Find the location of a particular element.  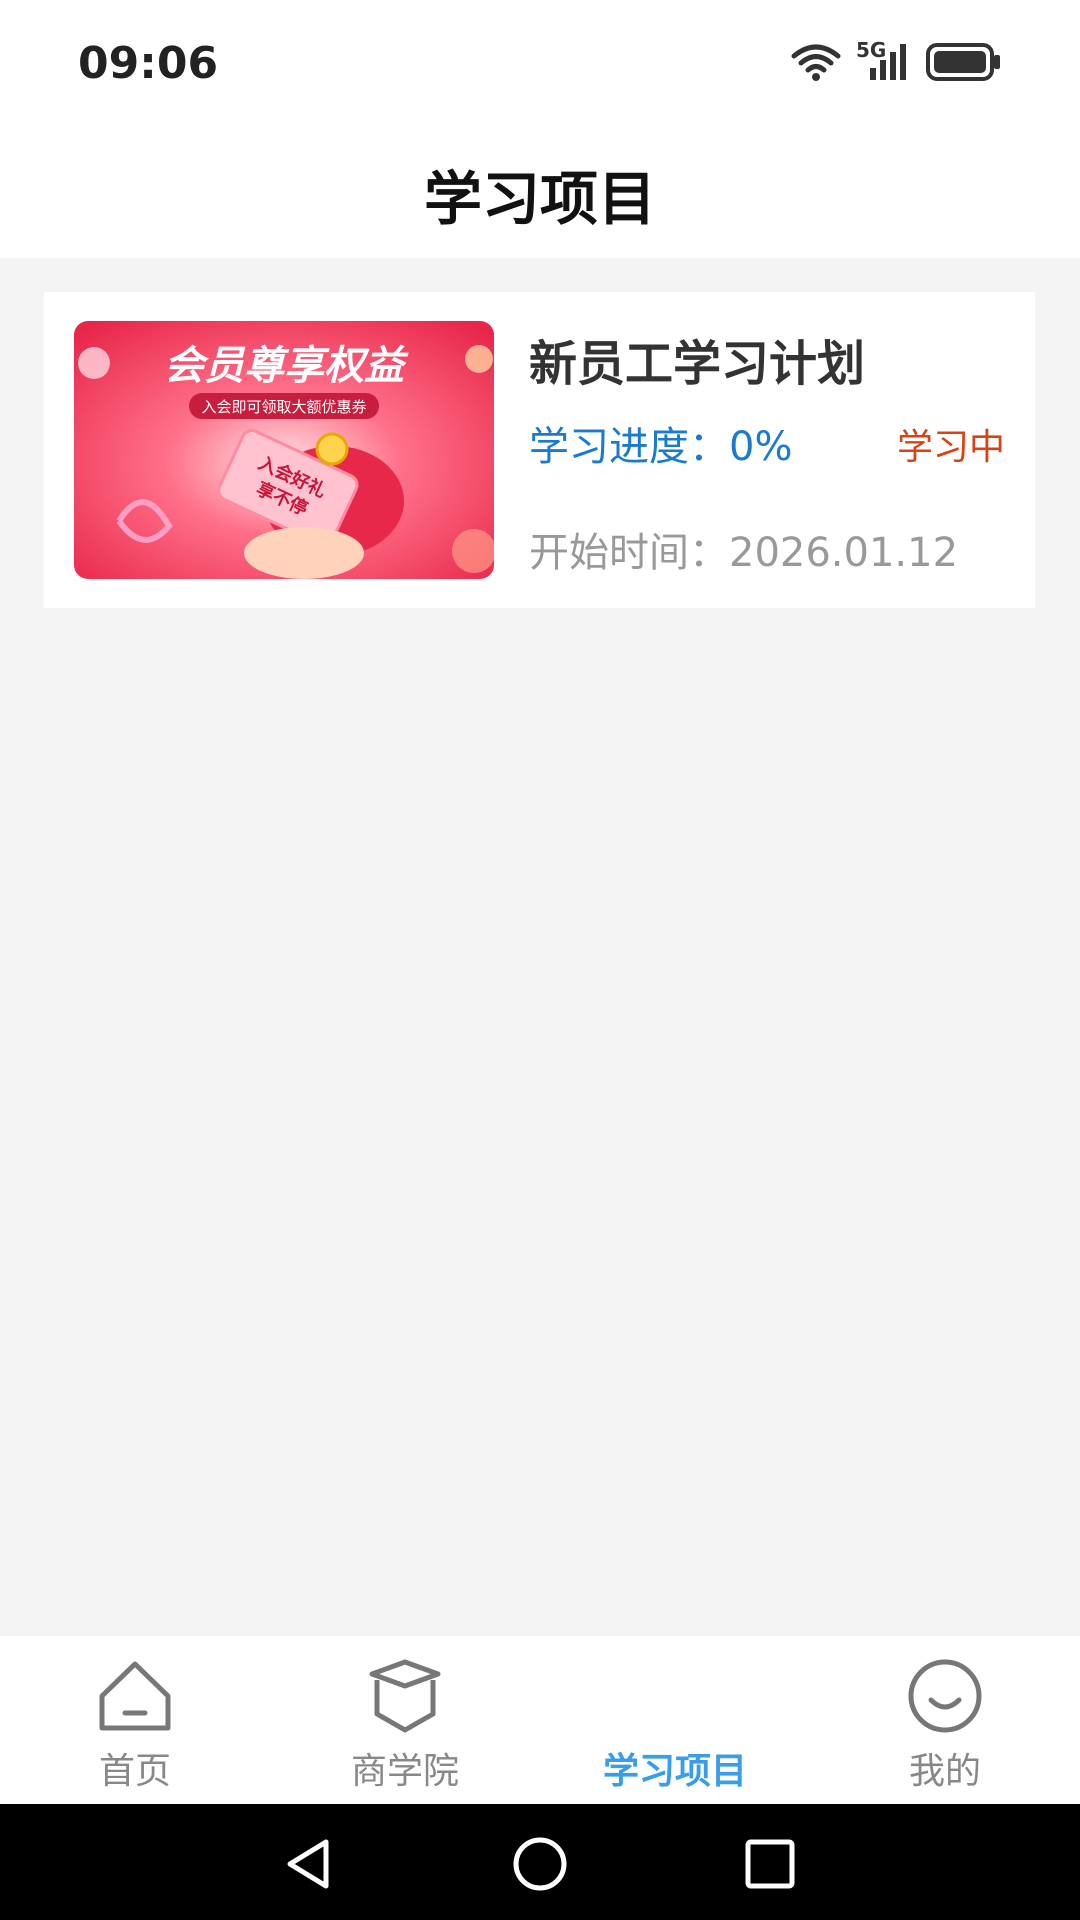

status-bar: 09:06 5G is located at coordinates (540, 65).